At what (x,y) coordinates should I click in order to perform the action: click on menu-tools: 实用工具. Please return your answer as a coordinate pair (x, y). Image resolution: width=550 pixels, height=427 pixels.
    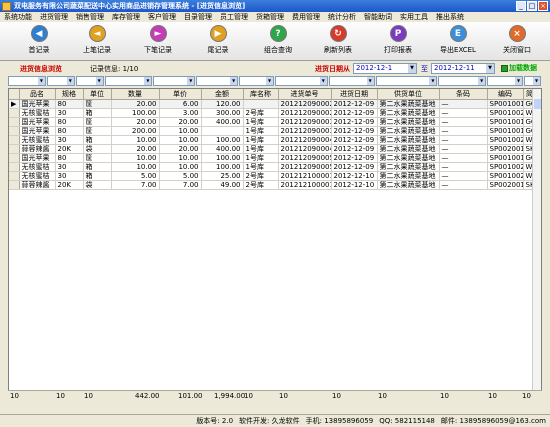
    Looking at the image, I should click on (414, 17).